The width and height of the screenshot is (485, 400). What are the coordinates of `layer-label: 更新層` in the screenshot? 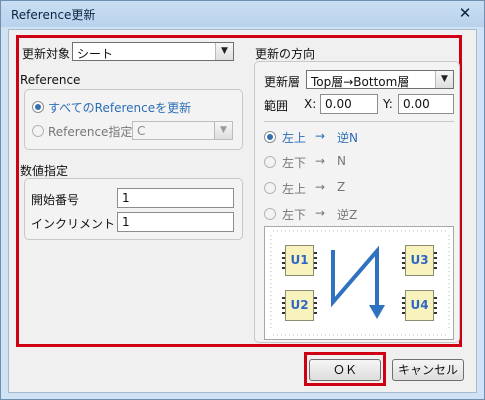 It's located at (282, 82).